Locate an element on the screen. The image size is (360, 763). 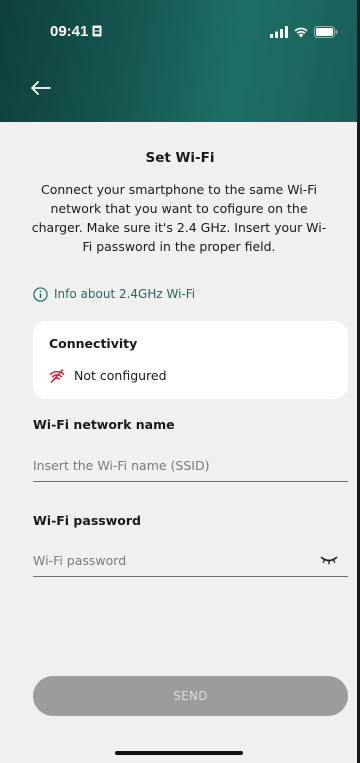
eye-closed-icon is located at coordinates (329, 560).